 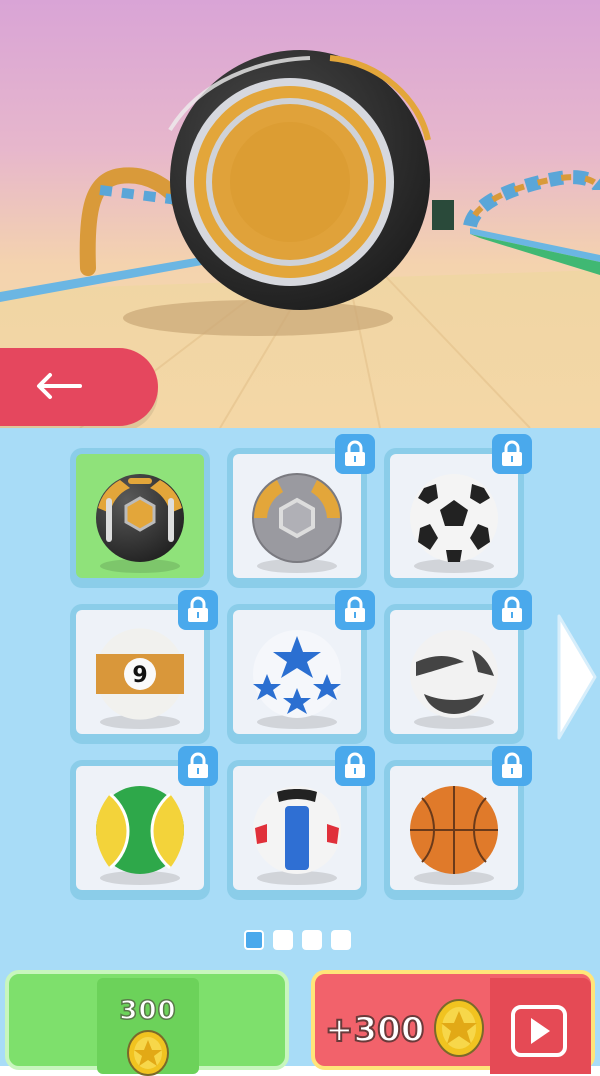 What do you see at coordinates (454, 679) in the screenshot?
I see `black-white-ball-icon` at bounding box center [454, 679].